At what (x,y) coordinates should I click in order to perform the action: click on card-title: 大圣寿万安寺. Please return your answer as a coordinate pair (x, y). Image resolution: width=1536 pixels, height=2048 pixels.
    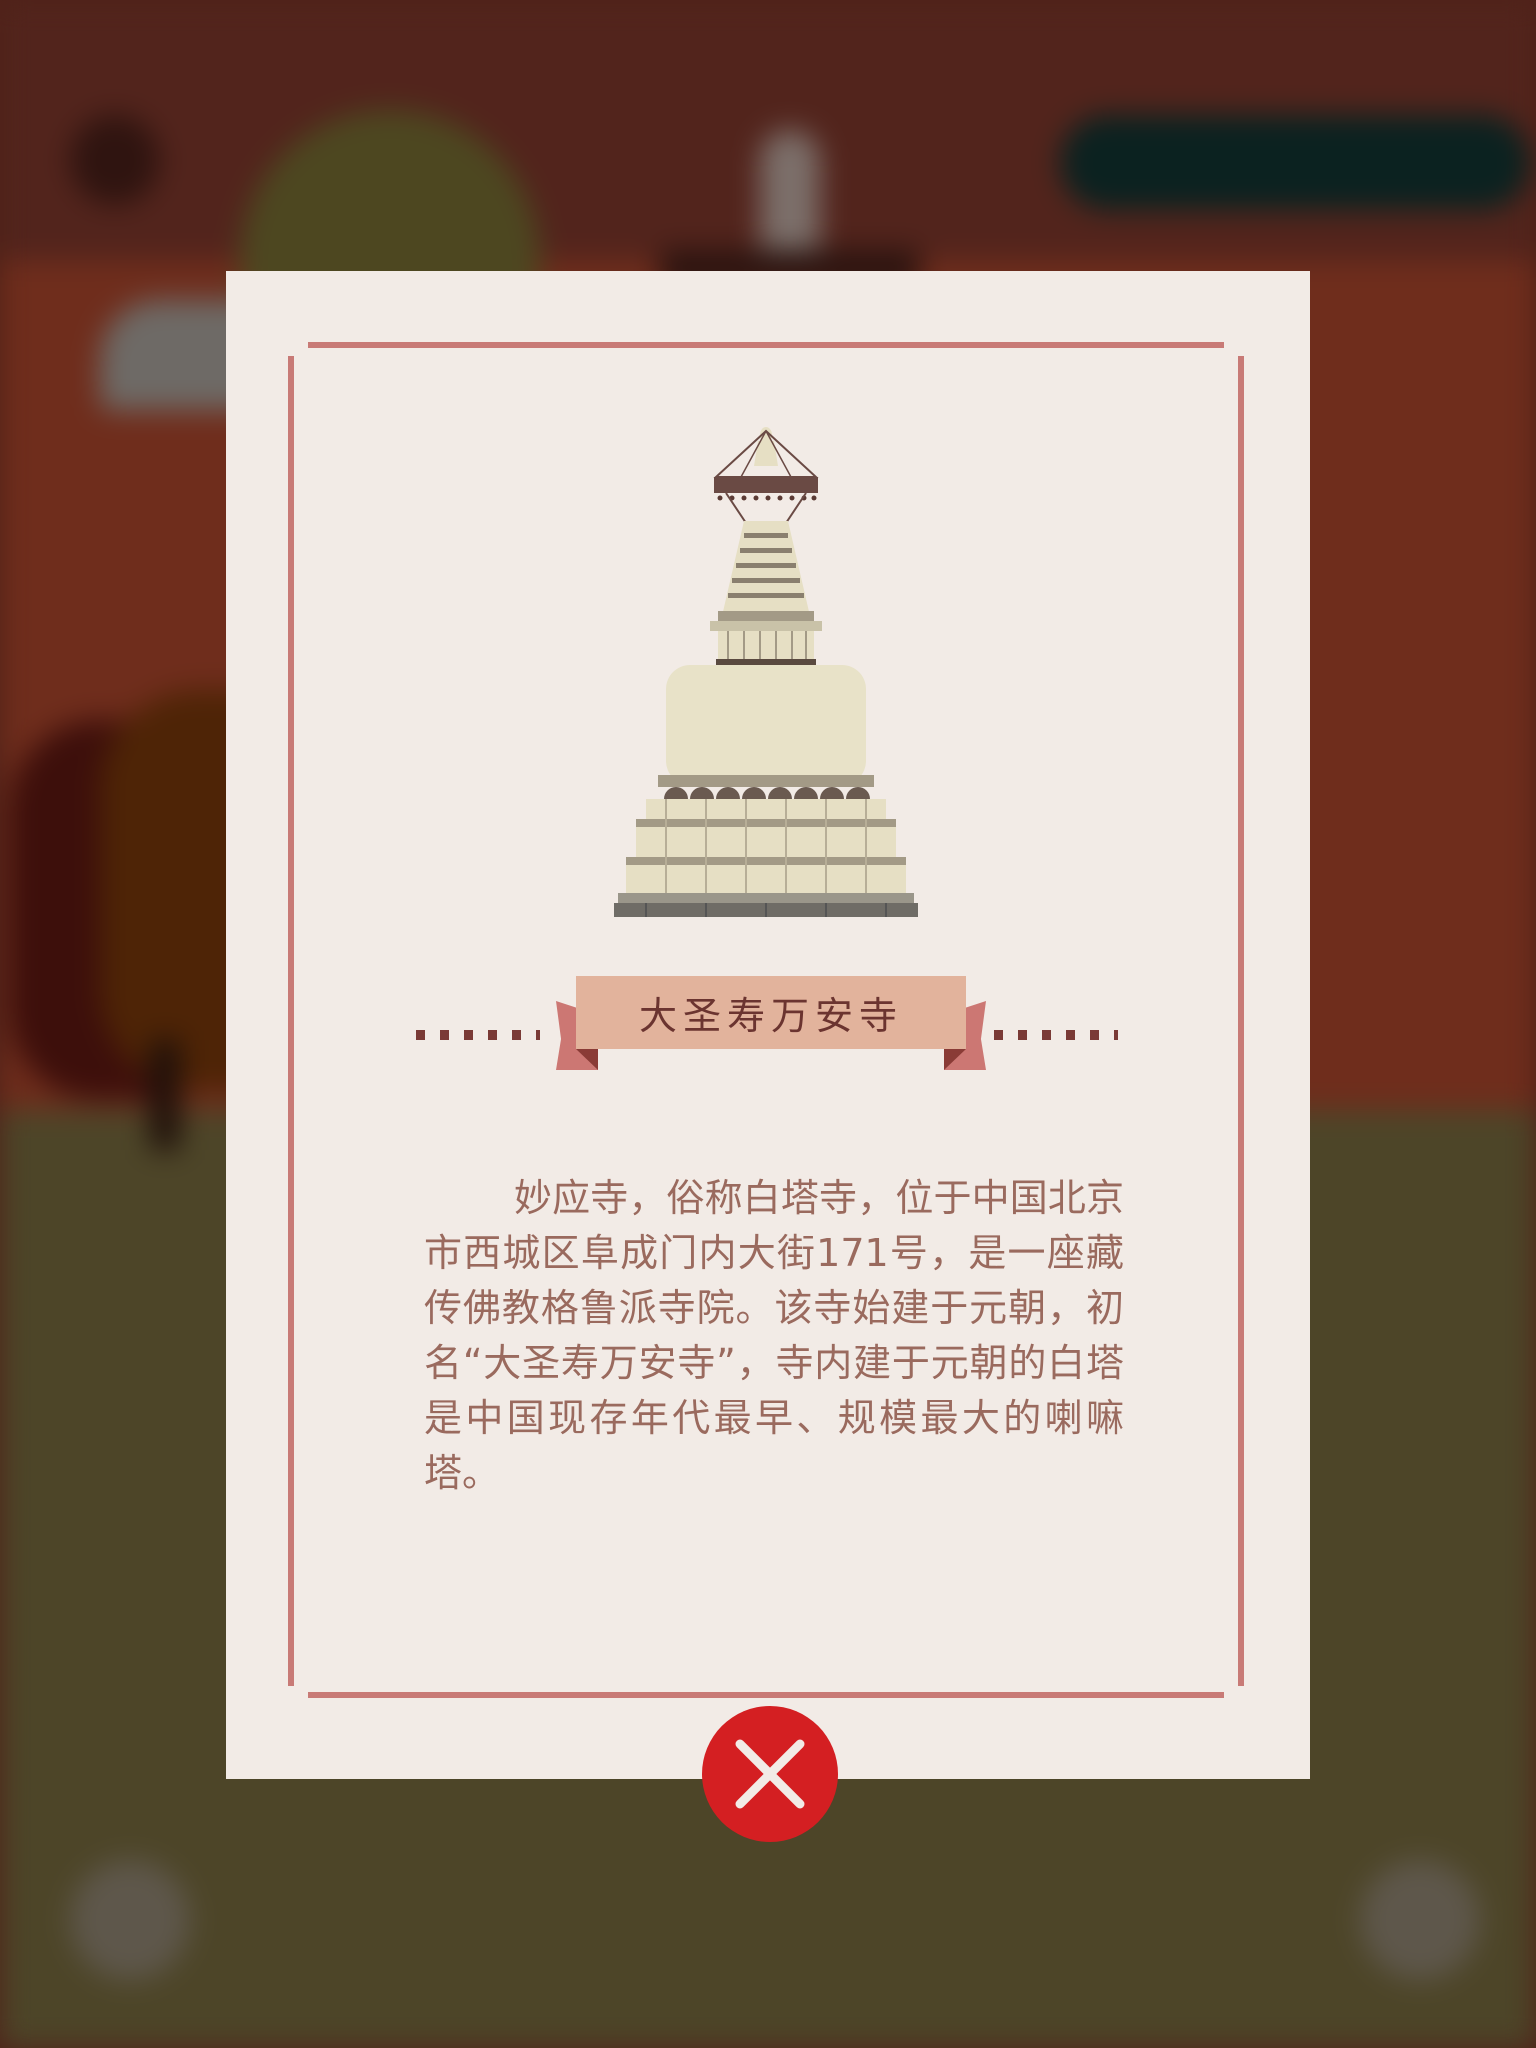
    Looking at the image, I should click on (770, 1016).